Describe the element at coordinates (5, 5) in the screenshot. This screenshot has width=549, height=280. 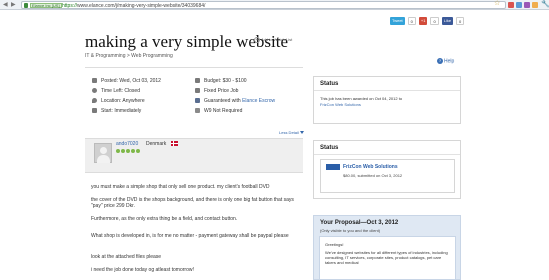
I see `back-icon: ◀` at that location.